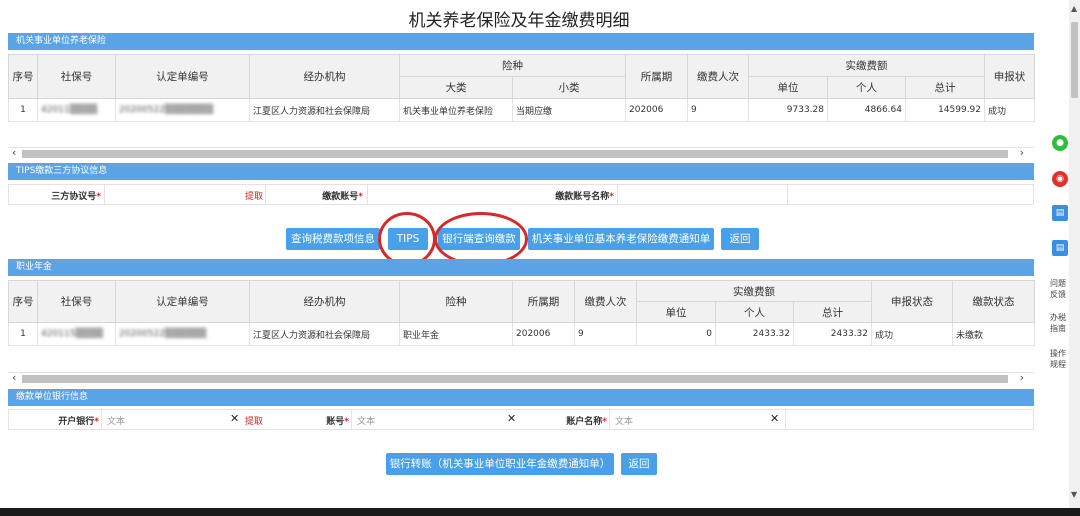 The height and width of the screenshot is (516, 1080). Describe the element at coordinates (456, 334) in the screenshot. I see `cell-insurance: 职业年金` at that location.